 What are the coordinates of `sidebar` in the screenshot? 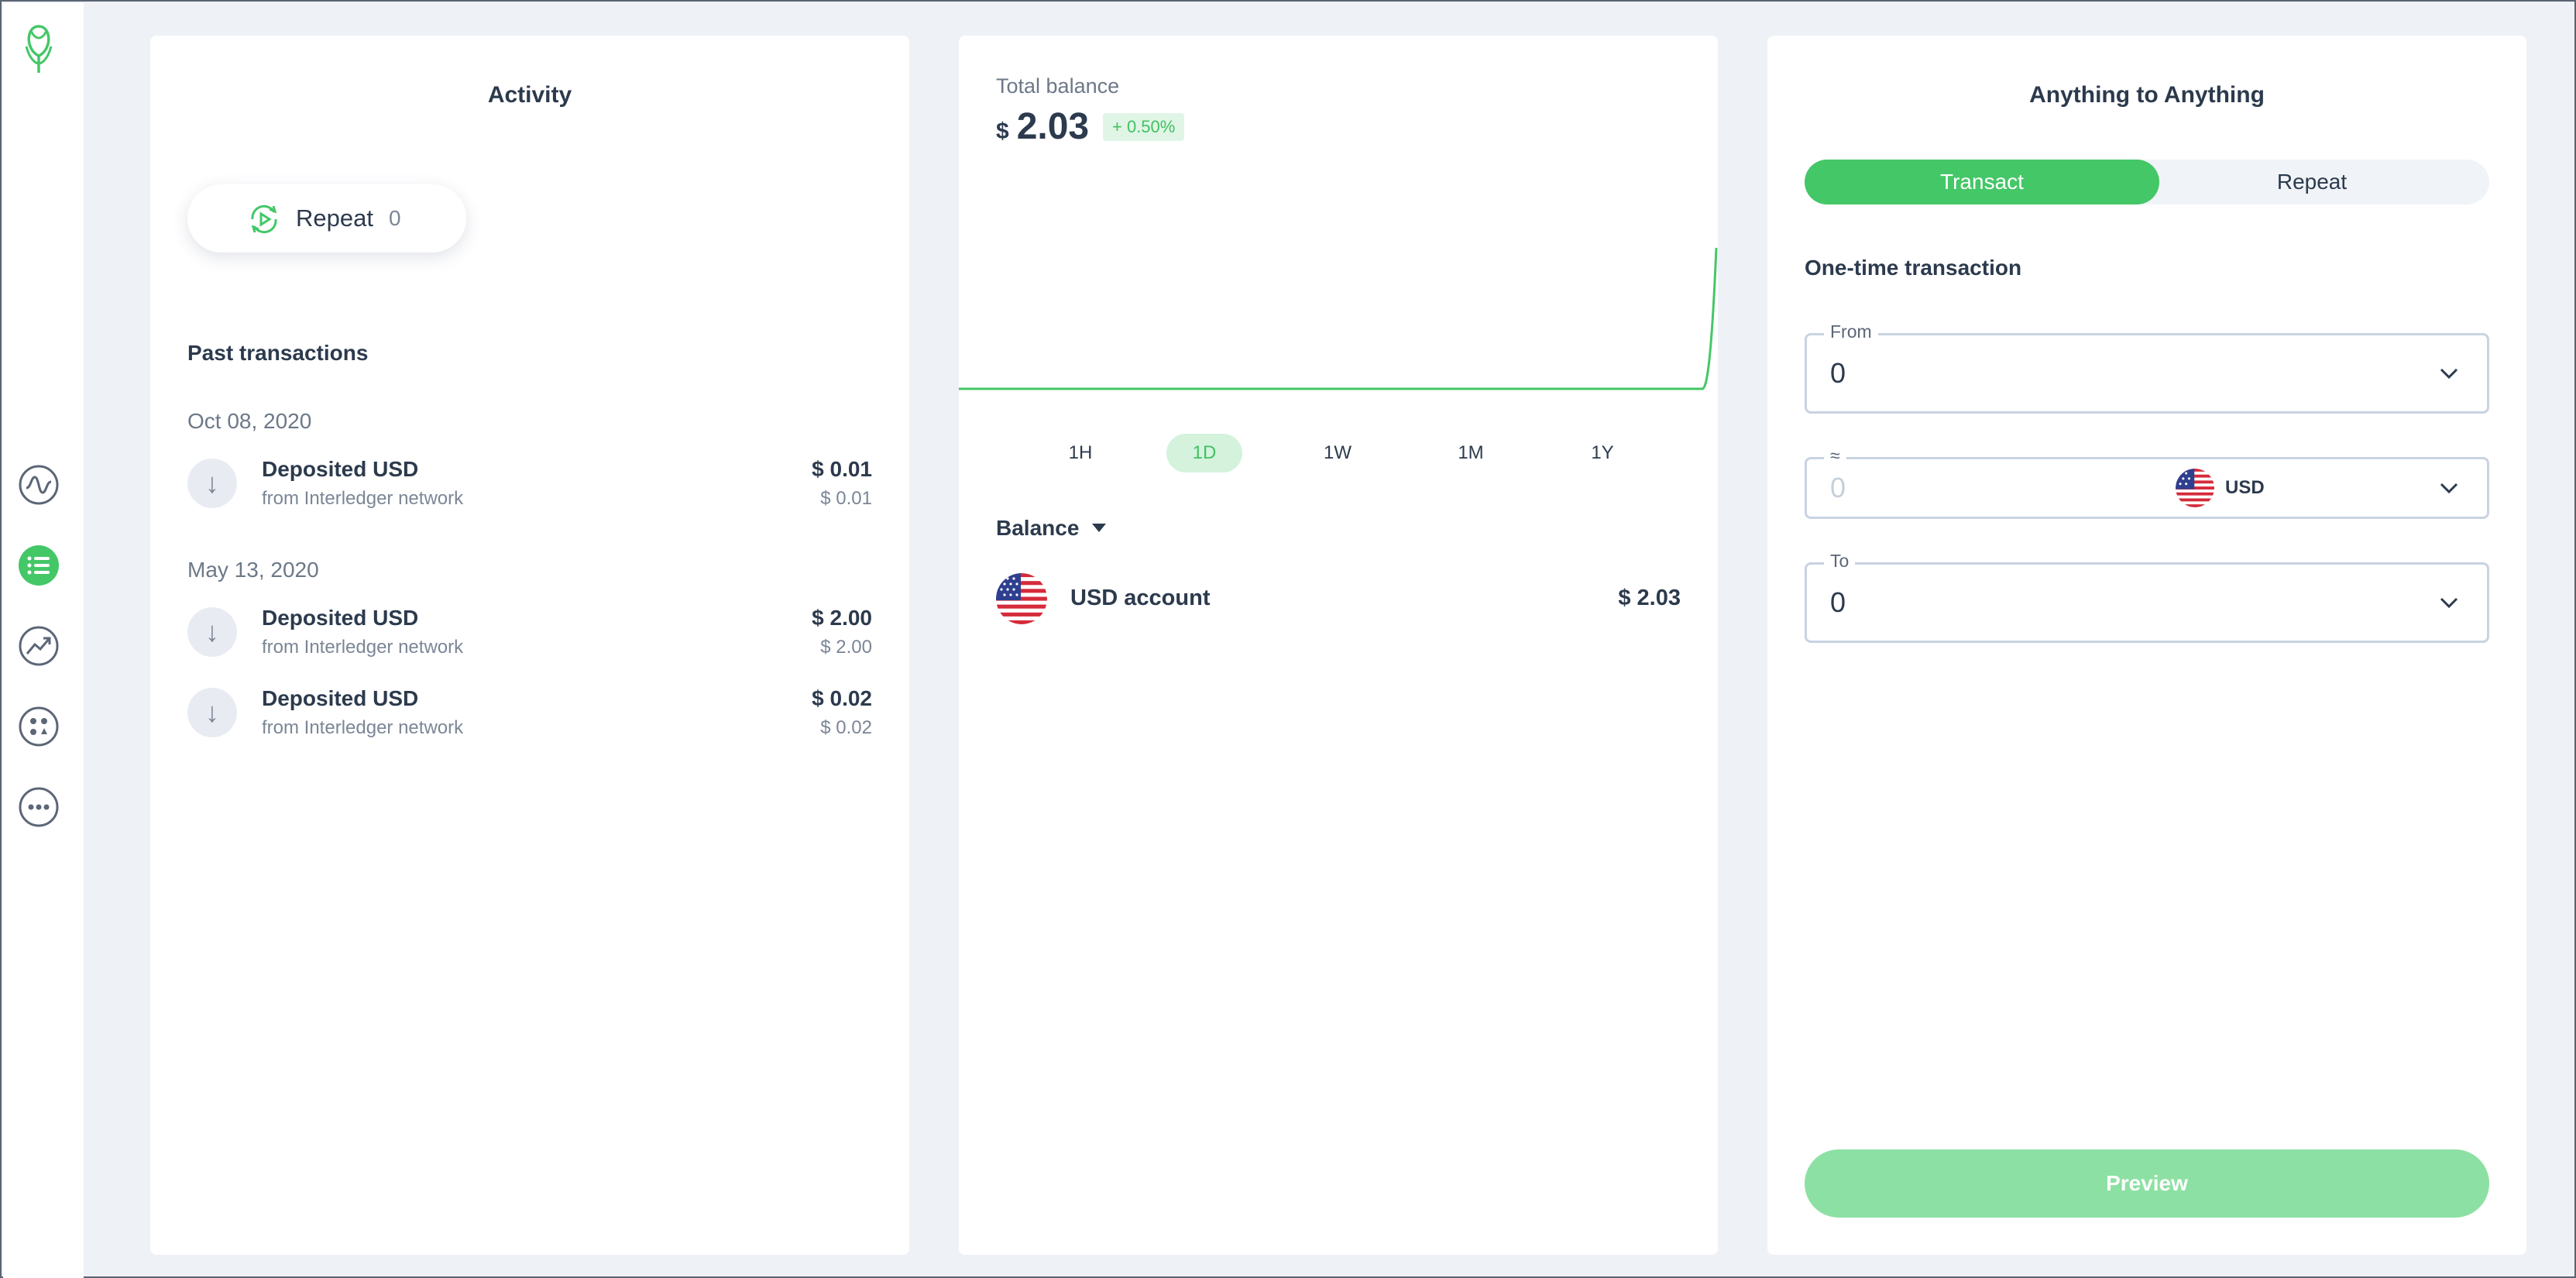 It's located at (43, 640).